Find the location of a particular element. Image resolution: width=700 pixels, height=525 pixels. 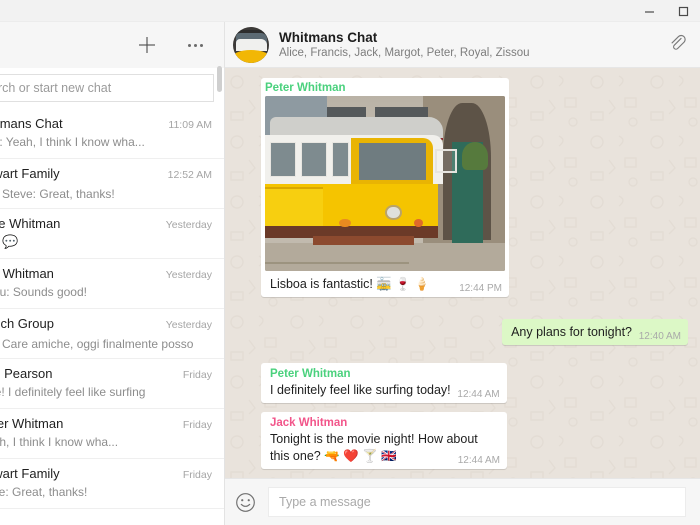

message-row: Any plans for tonight? 12:40 AM is located at coordinates (474, 332).